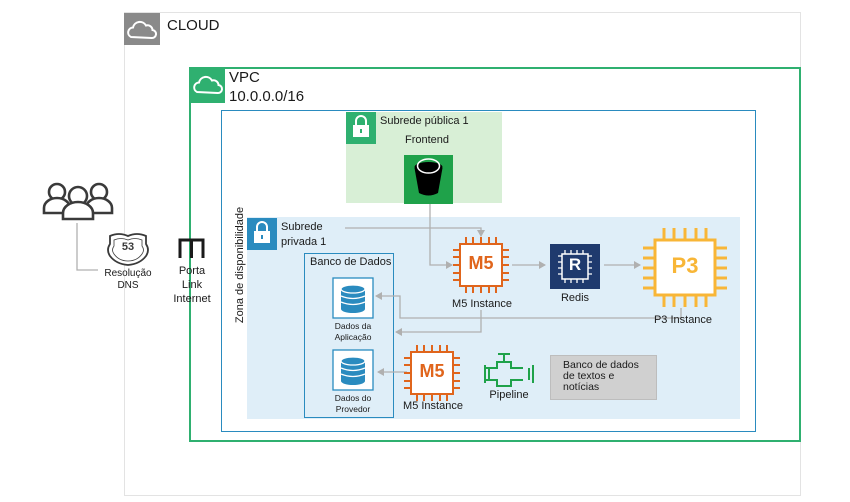 The image size is (850, 502). What do you see at coordinates (353, 409) in the screenshot?
I see `provider-data-label-2: Provedor` at bounding box center [353, 409].